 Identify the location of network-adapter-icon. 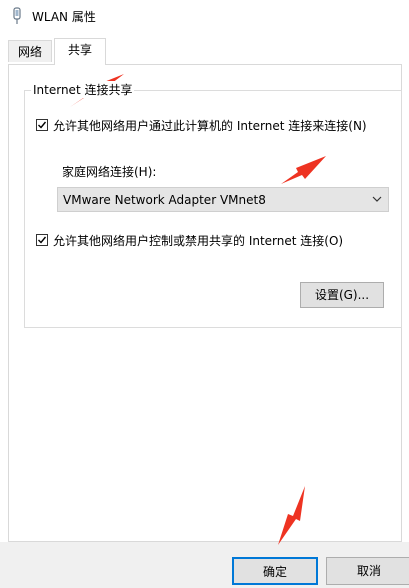
(17, 15).